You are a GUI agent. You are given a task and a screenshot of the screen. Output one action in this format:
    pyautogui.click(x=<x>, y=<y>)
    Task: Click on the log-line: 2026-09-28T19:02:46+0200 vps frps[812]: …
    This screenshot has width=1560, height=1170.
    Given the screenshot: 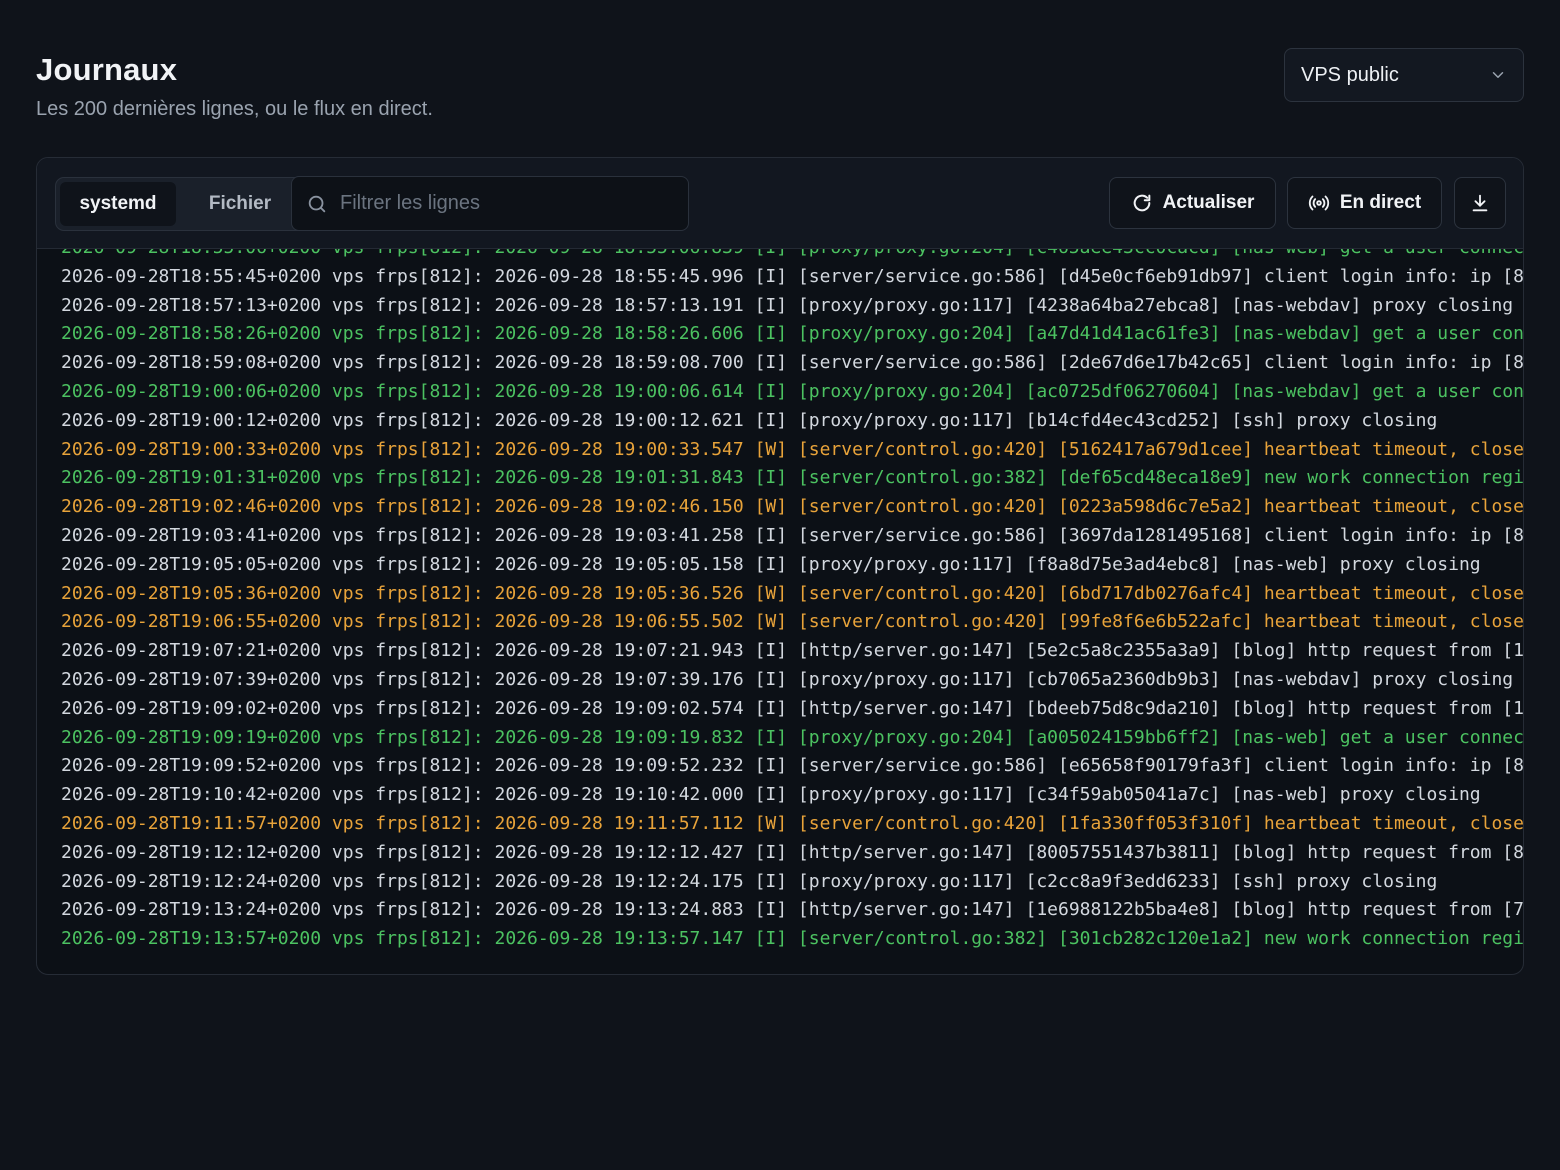 What is the action you would take?
    pyautogui.click(x=792, y=507)
    